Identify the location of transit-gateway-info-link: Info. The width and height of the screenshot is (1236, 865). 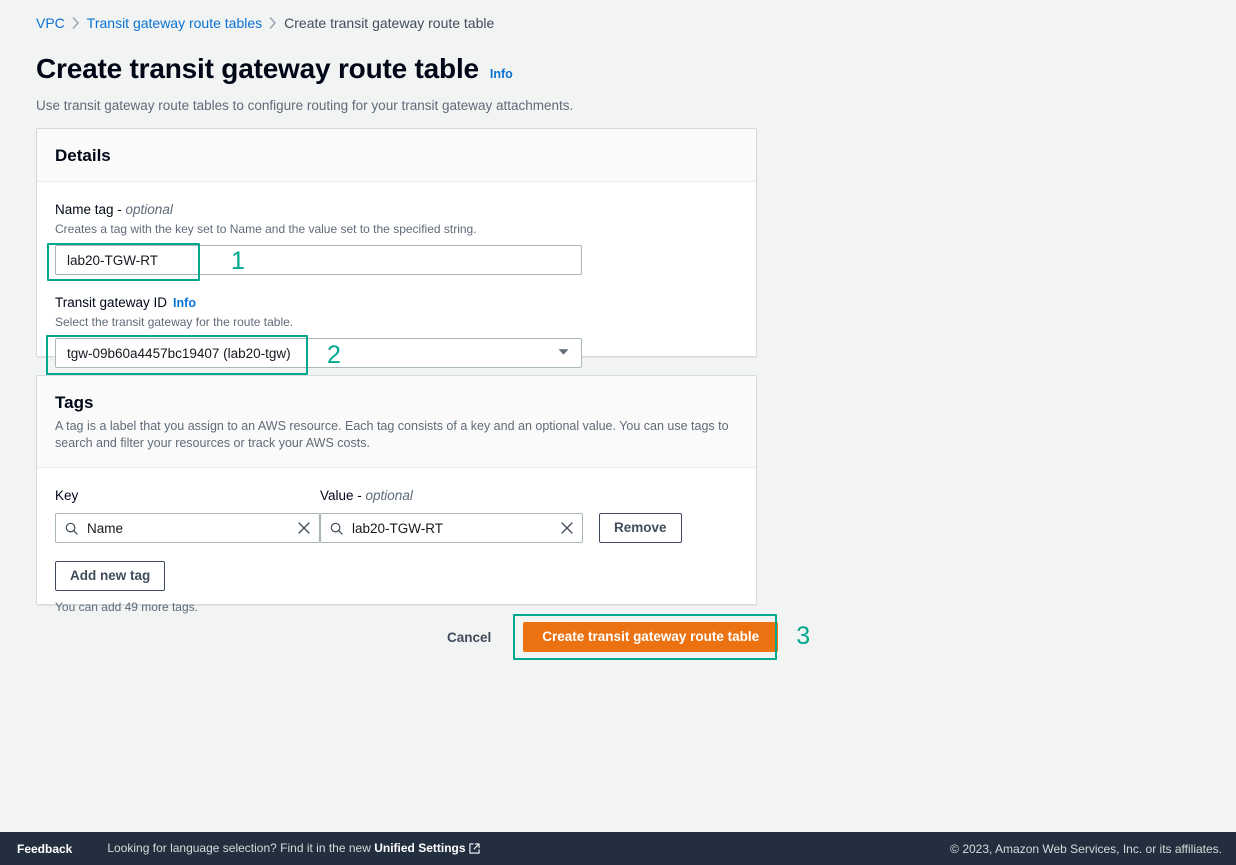
(184, 303).